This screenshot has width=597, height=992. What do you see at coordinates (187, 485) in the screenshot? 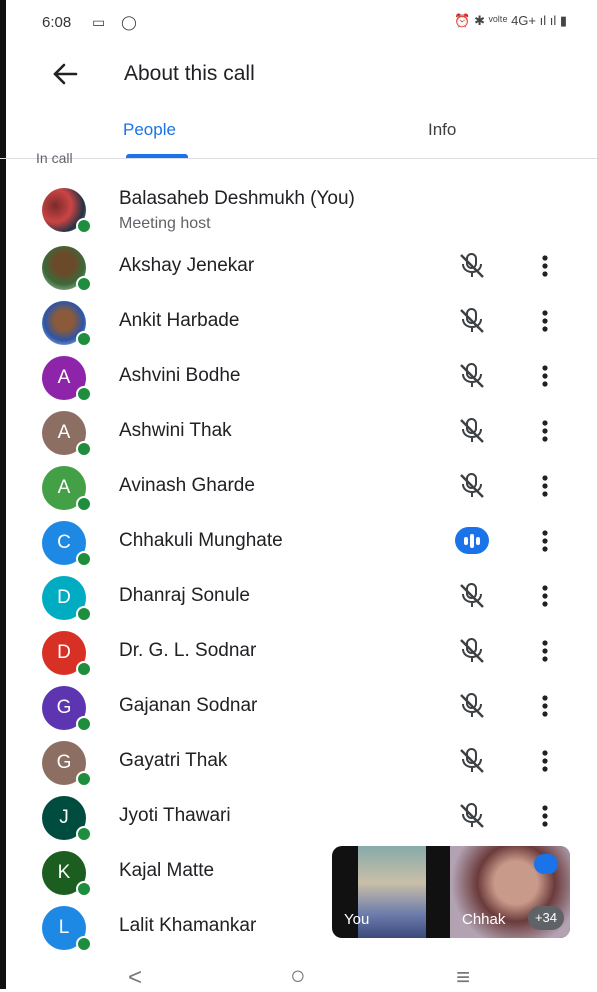
I see `participant-name: Avinash Gharde` at bounding box center [187, 485].